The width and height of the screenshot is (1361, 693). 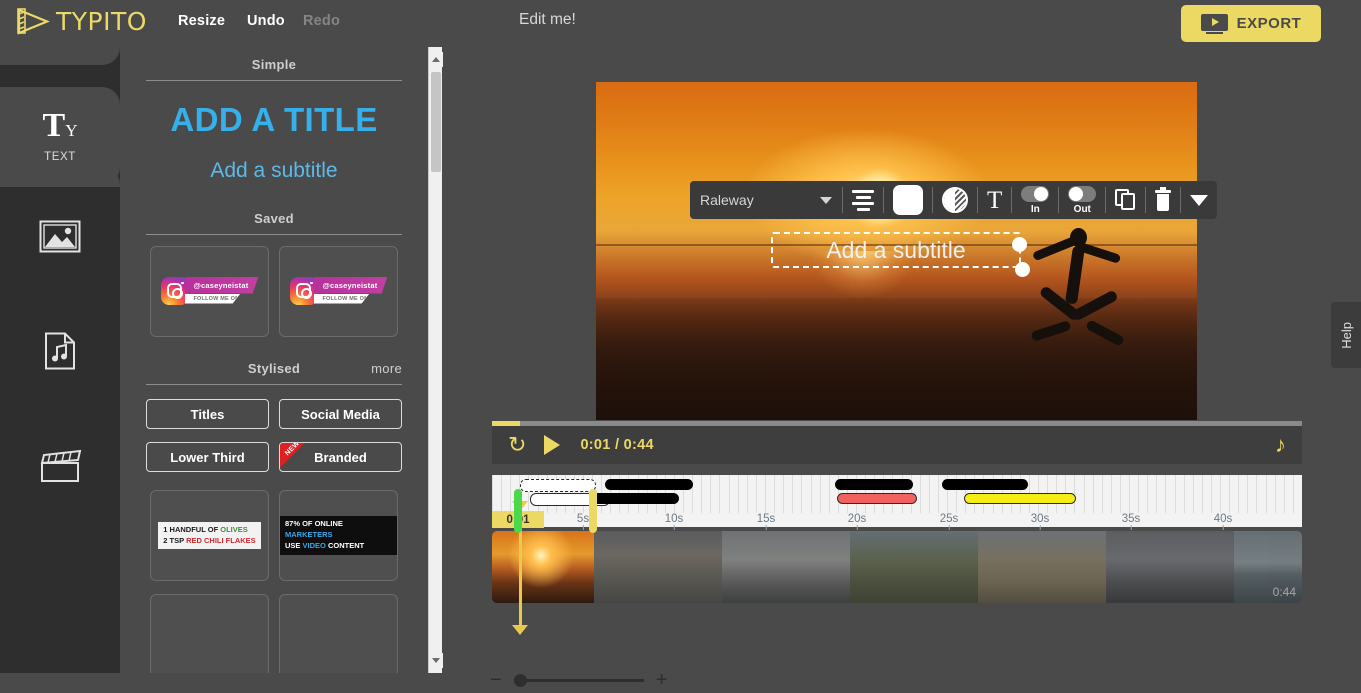 I want to click on document-title: Edit me!, so click(x=547, y=20).